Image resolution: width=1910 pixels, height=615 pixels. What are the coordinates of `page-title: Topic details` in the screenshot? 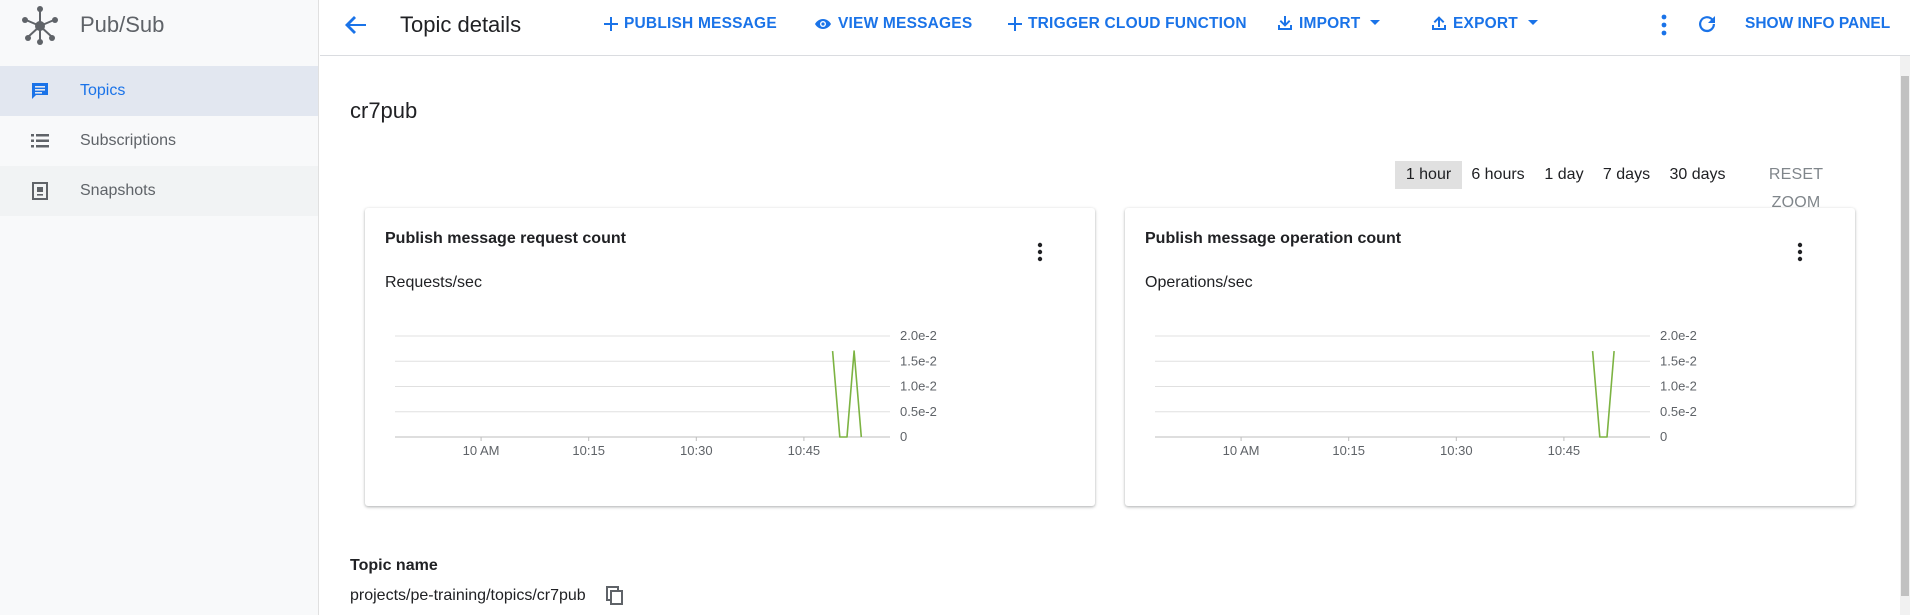 It's located at (461, 24).